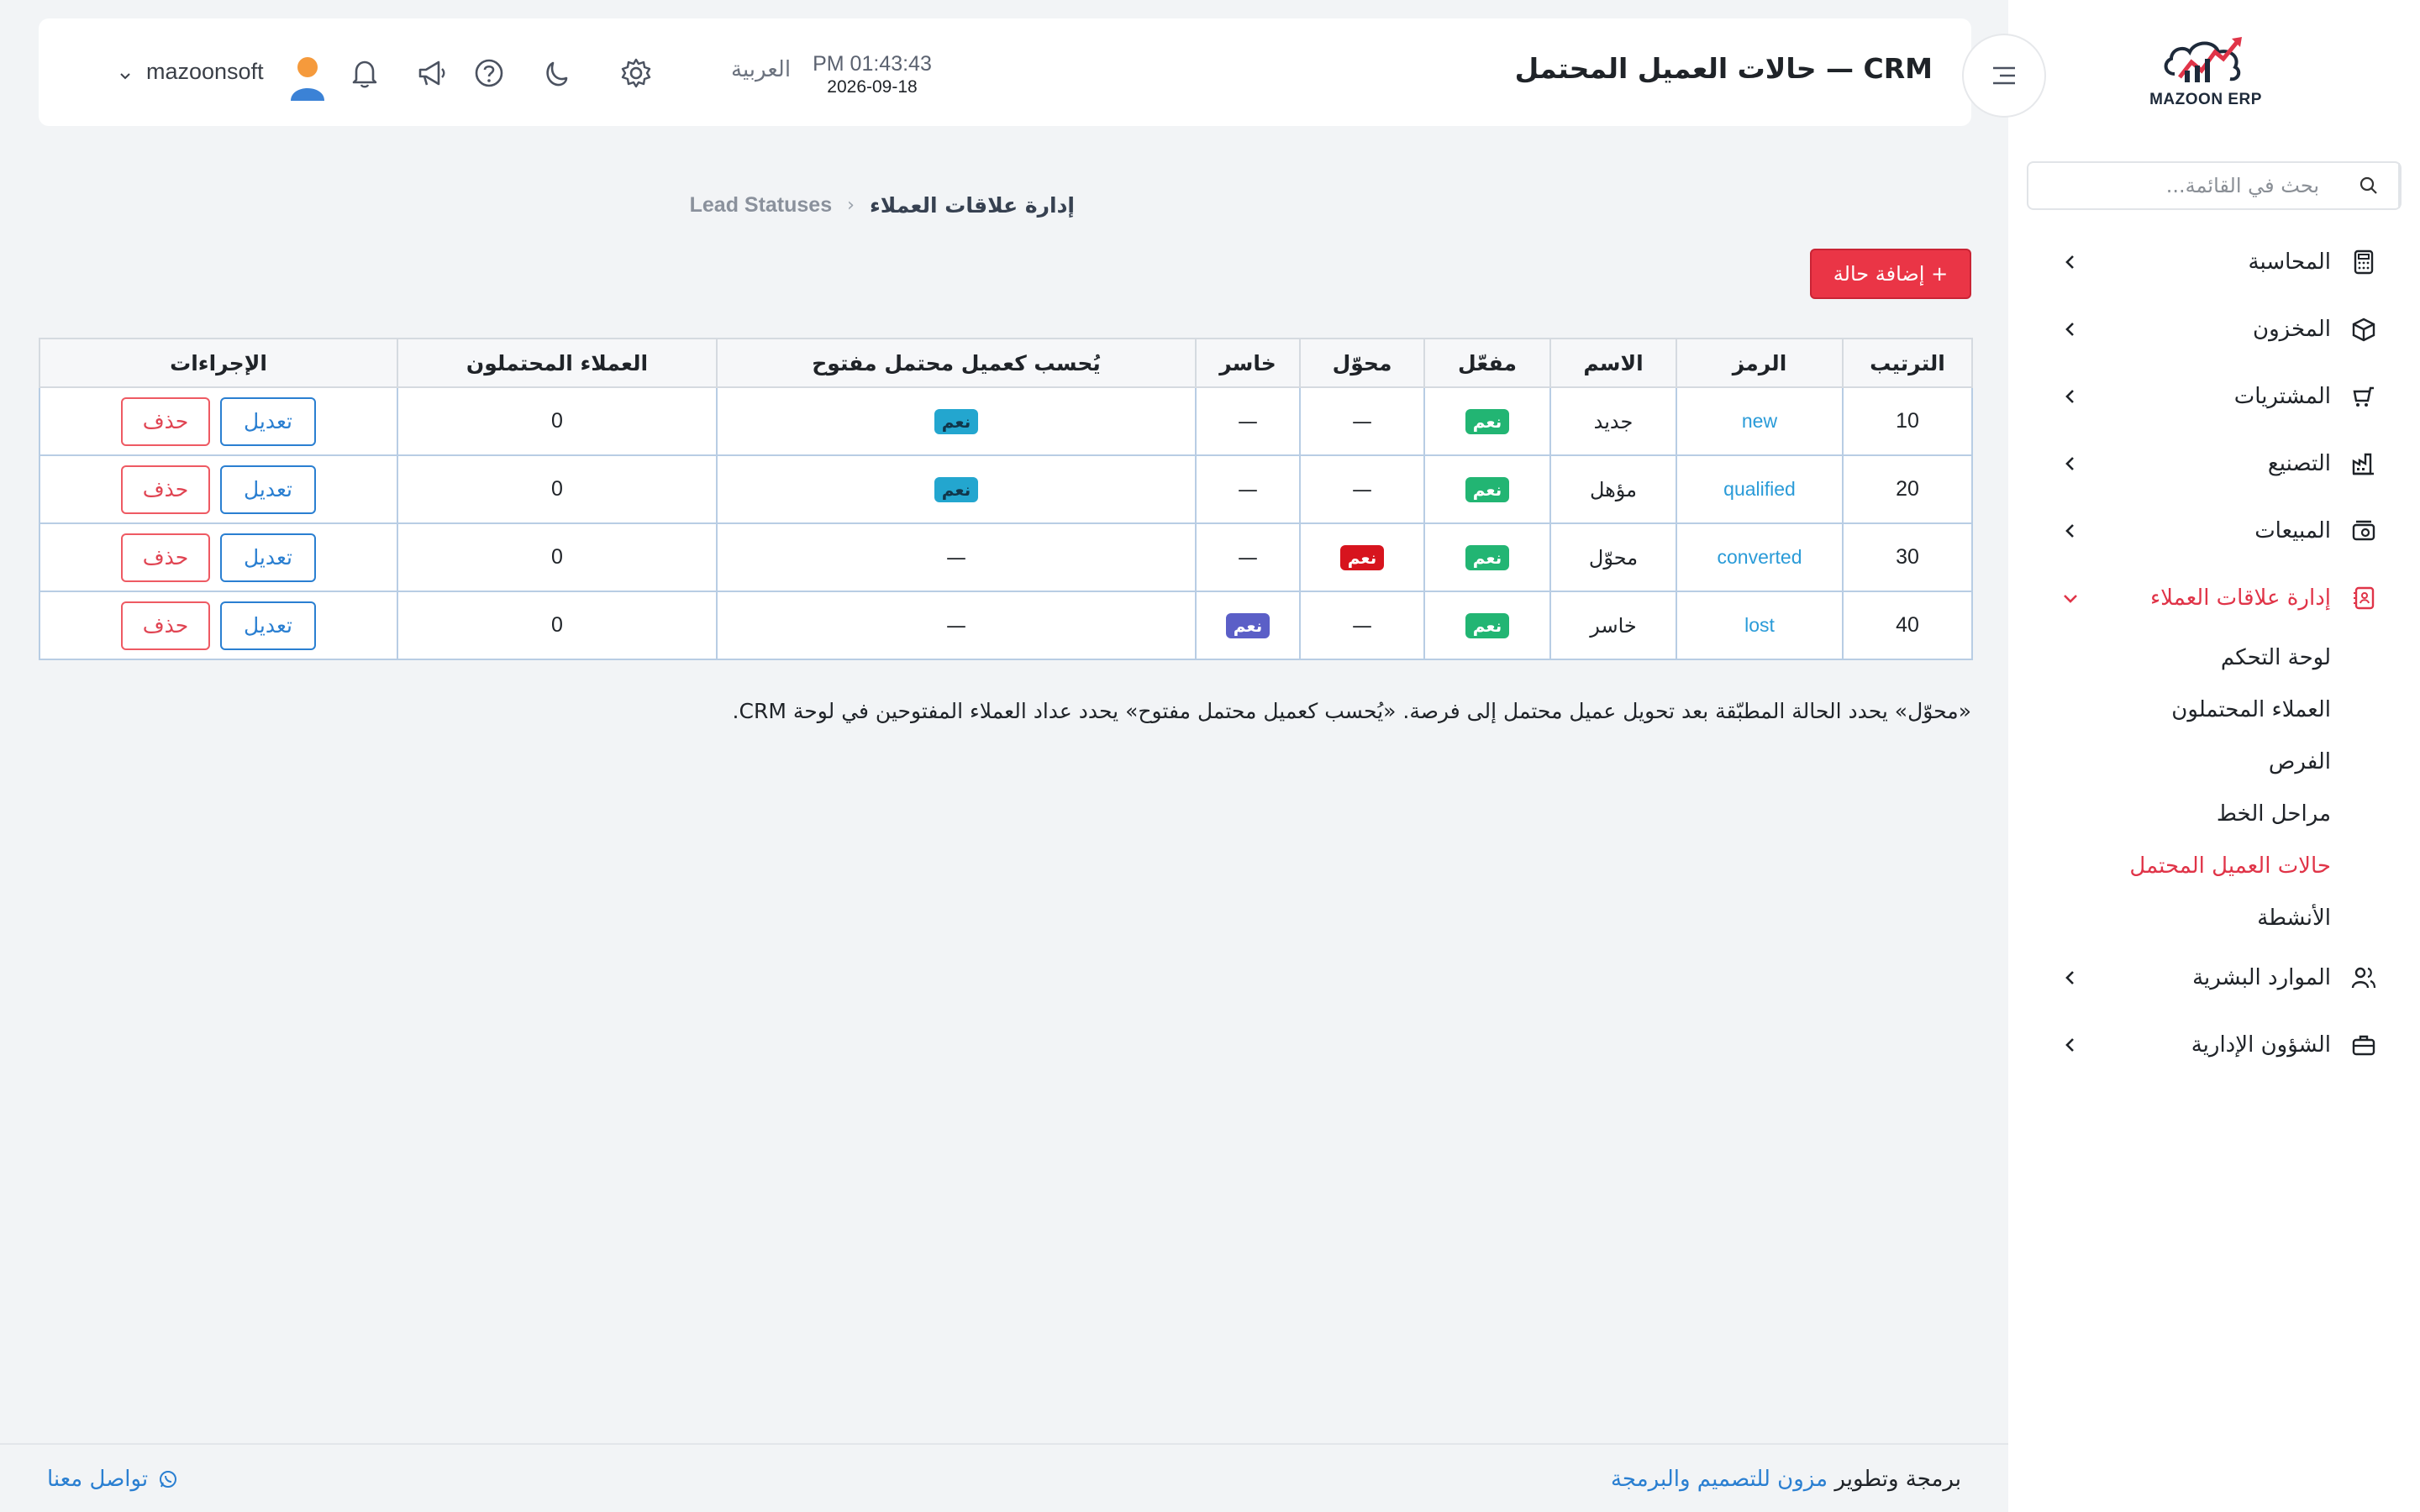 This screenshot has height=1512, width=2420. Describe the element at coordinates (1362, 363) in the screenshot. I see `column-header-converted: محوّل` at that location.